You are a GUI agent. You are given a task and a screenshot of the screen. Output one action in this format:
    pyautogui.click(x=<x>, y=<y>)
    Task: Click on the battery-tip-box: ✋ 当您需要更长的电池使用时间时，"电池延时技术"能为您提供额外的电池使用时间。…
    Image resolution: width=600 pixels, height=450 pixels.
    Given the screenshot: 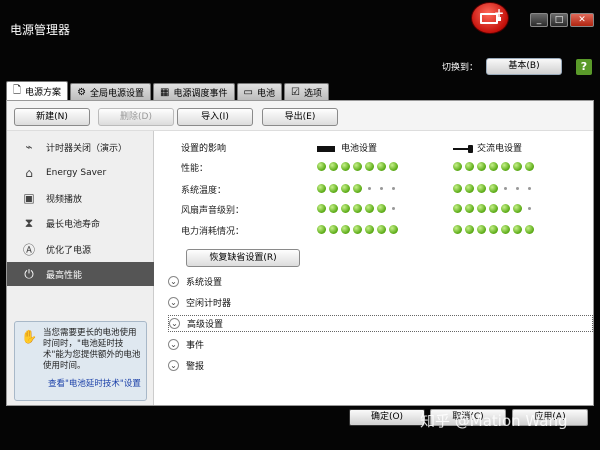 What is the action you would take?
    pyautogui.click(x=80, y=361)
    